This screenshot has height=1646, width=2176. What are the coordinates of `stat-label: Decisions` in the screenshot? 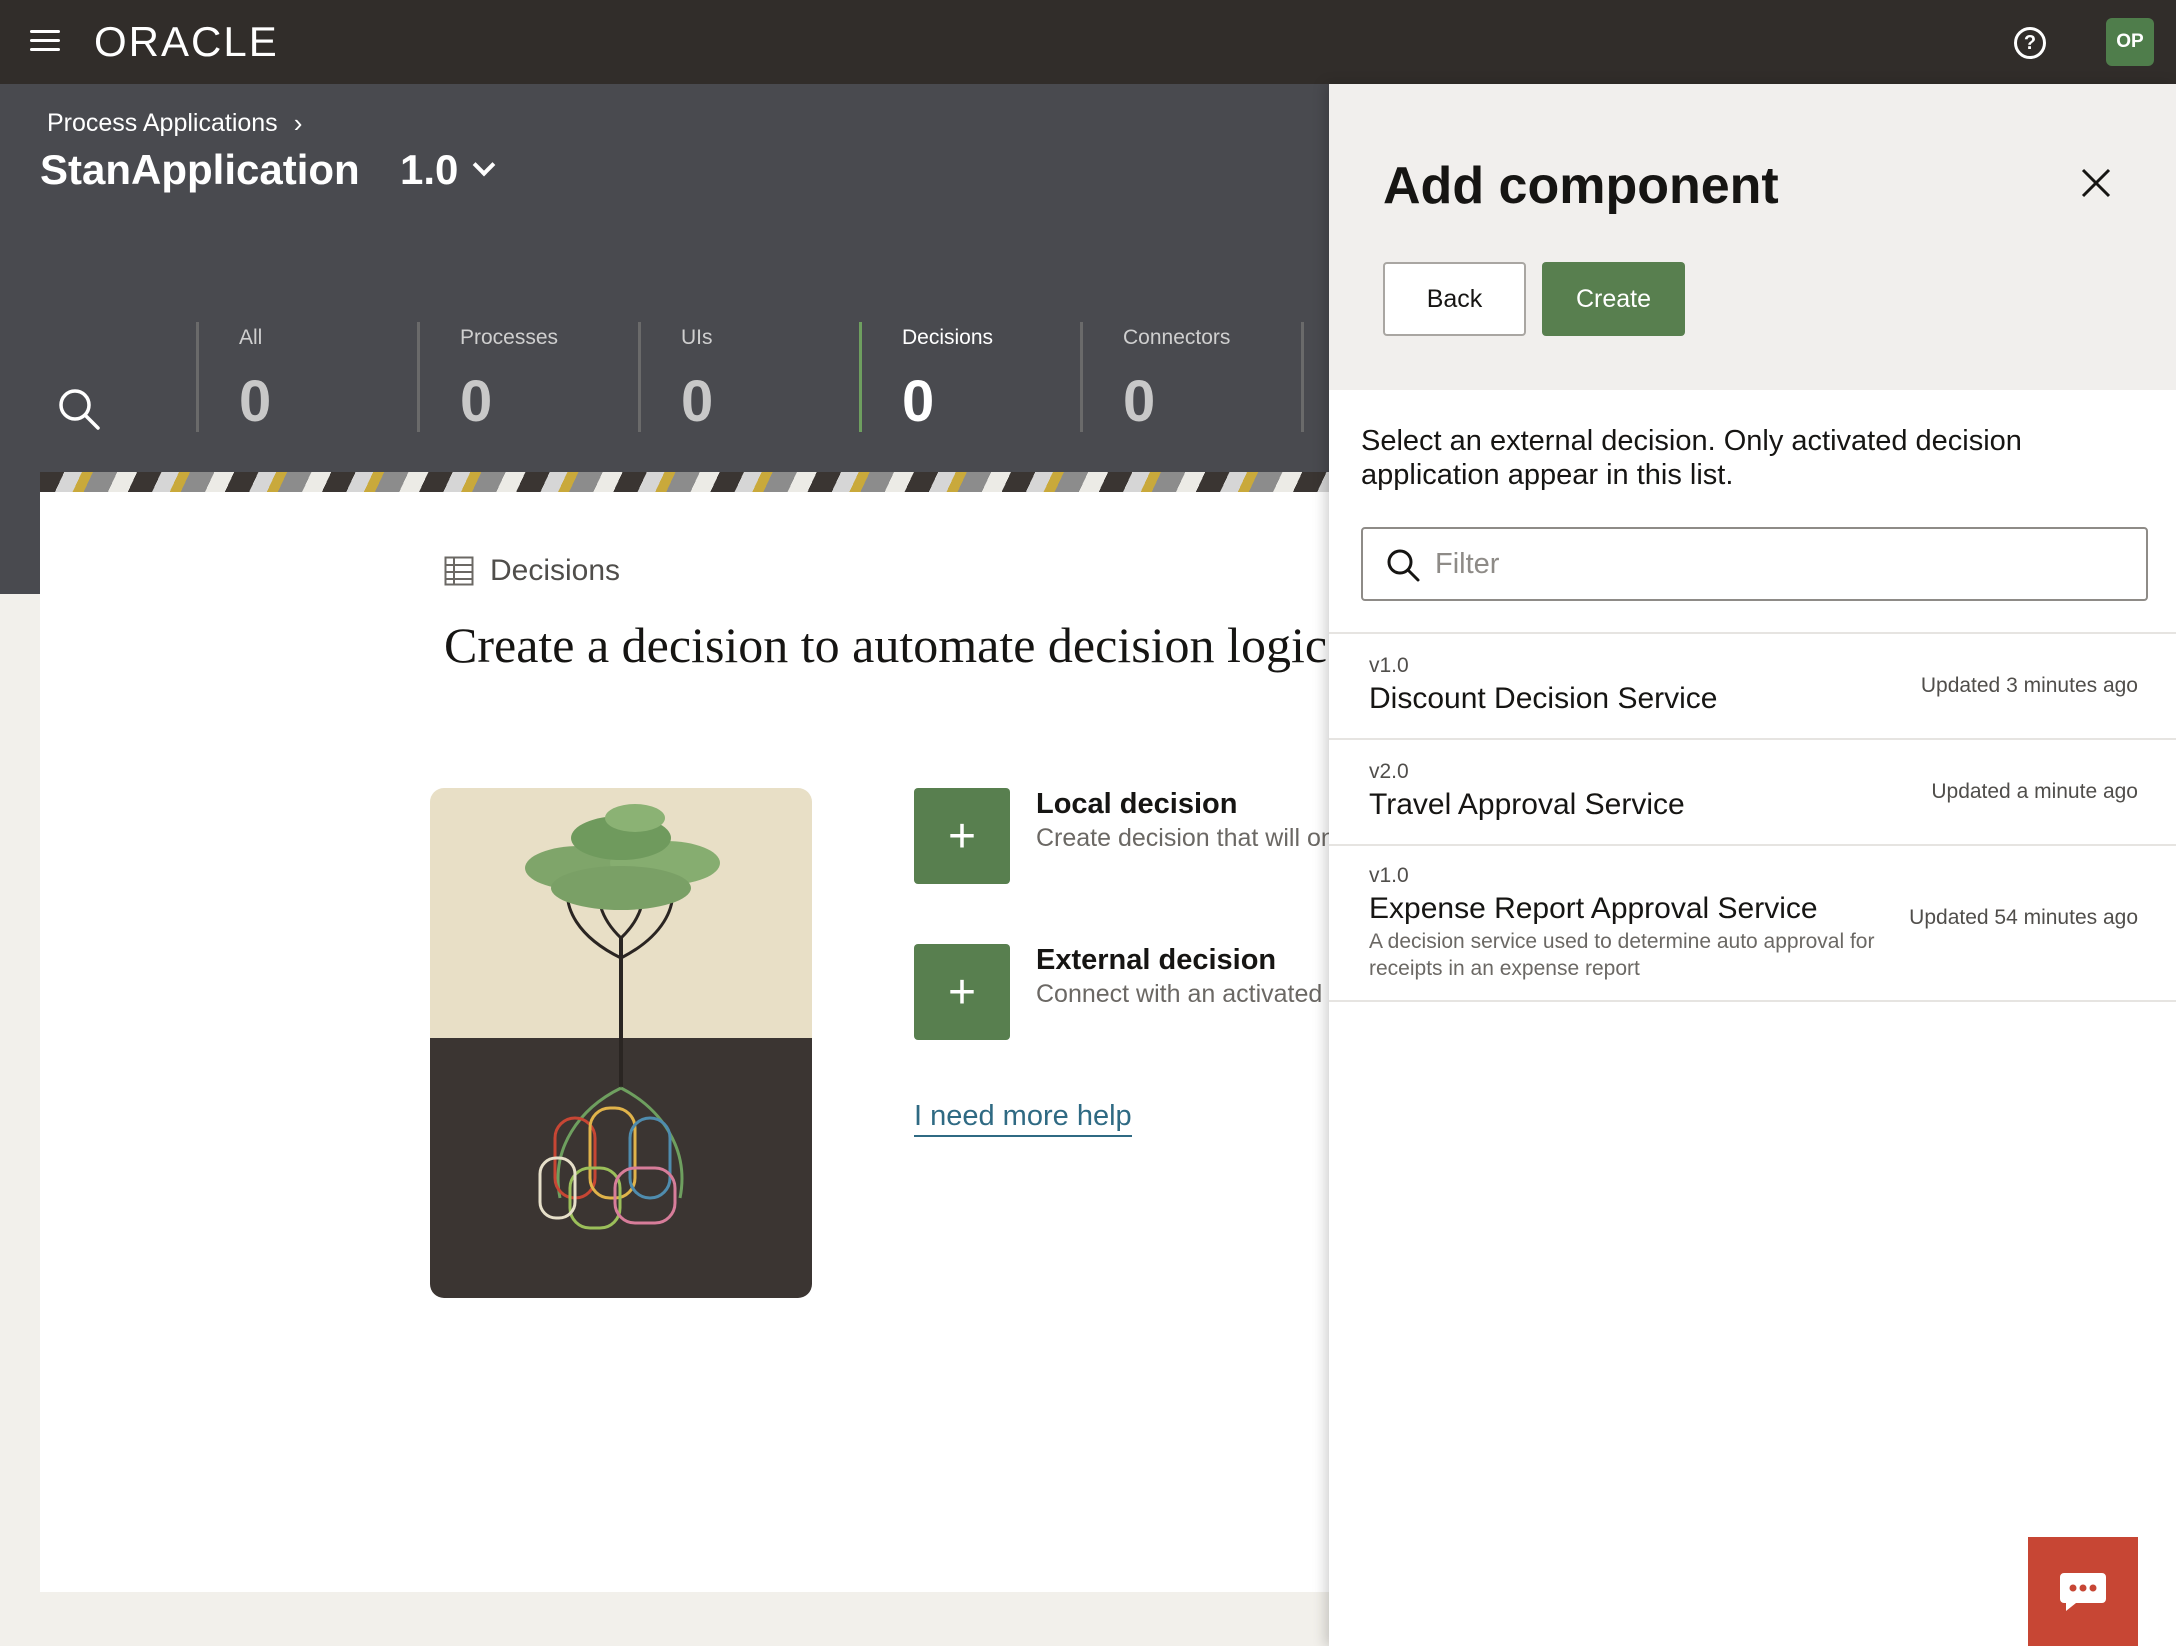 It's located at (948, 337).